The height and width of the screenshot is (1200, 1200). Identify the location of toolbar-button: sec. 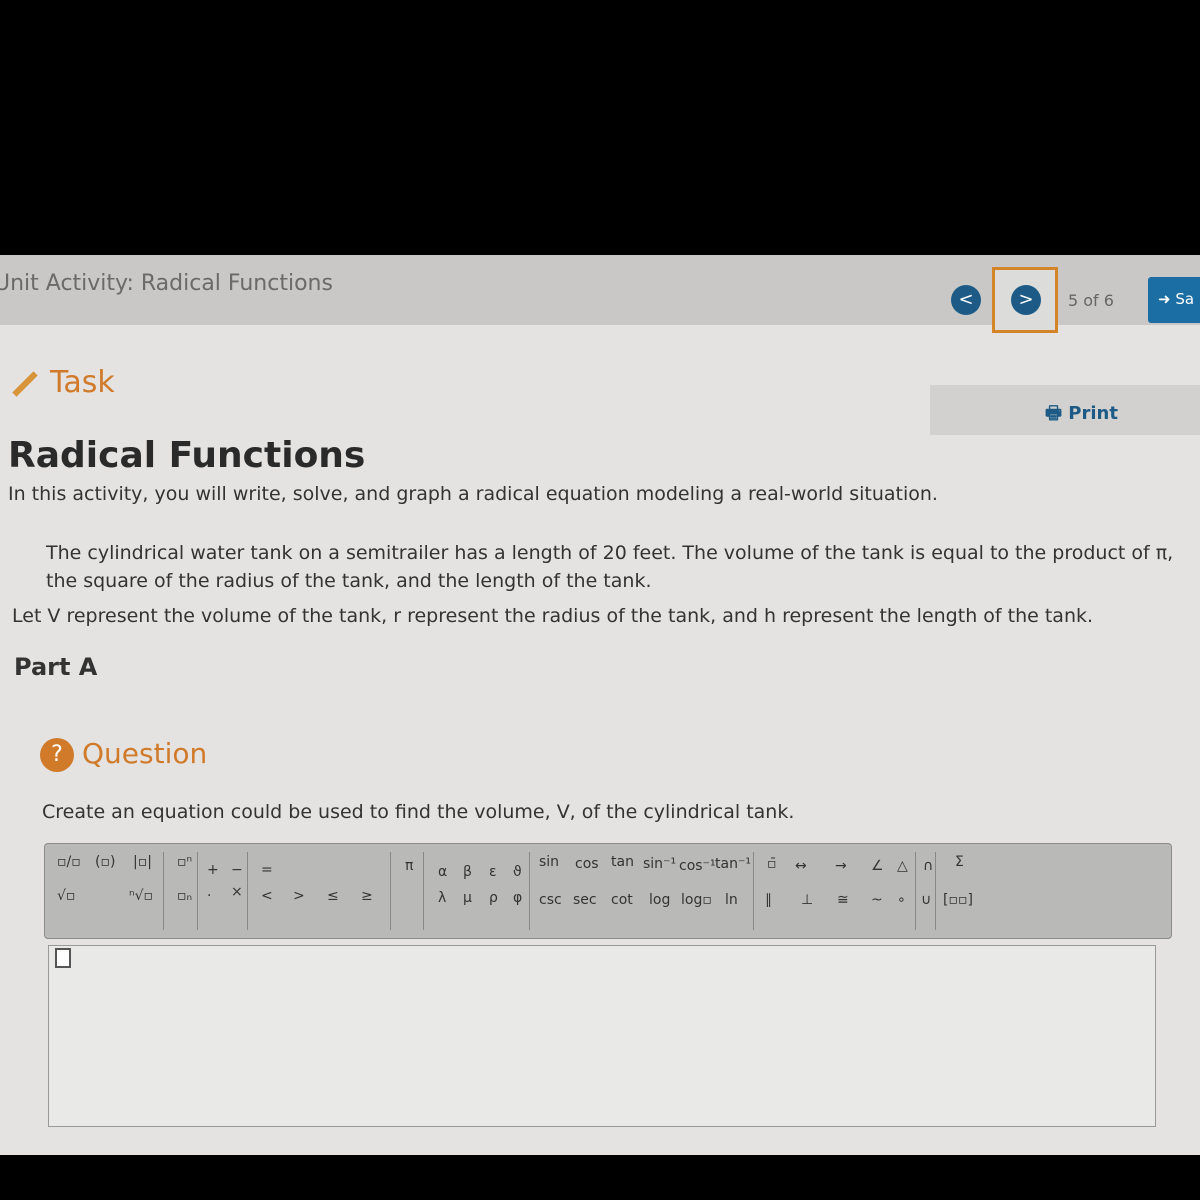
(585, 900).